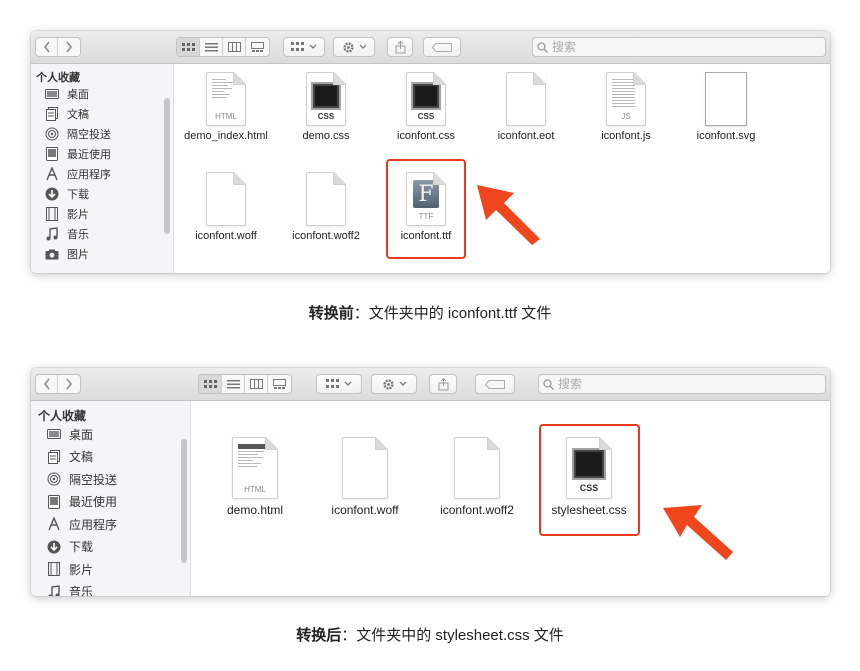  What do you see at coordinates (226, 136) in the screenshot?
I see `file-name: demo_index.html` at bounding box center [226, 136].